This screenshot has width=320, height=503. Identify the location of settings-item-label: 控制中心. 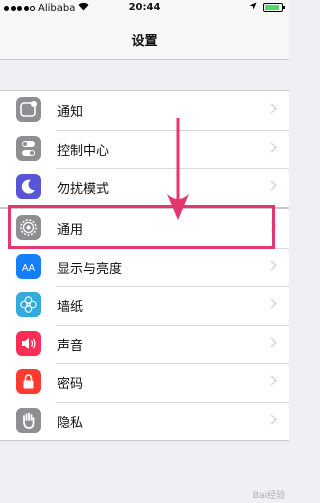
(83, 151).